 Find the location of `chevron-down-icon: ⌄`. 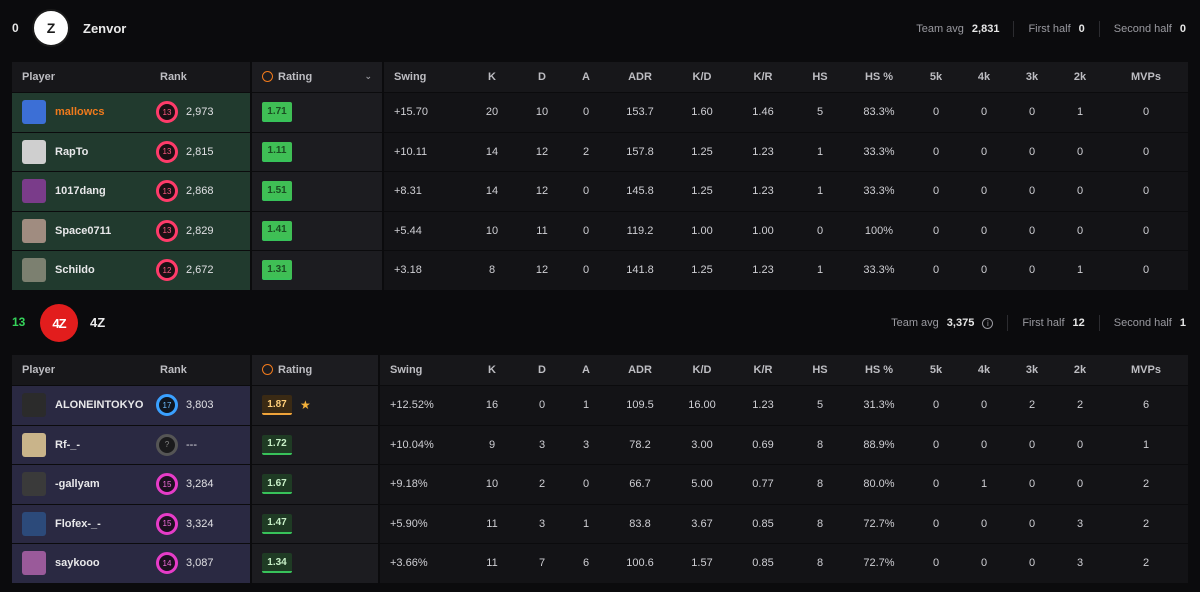

chevron-down-icon: ⌄ is located at coordinates (368, 76).